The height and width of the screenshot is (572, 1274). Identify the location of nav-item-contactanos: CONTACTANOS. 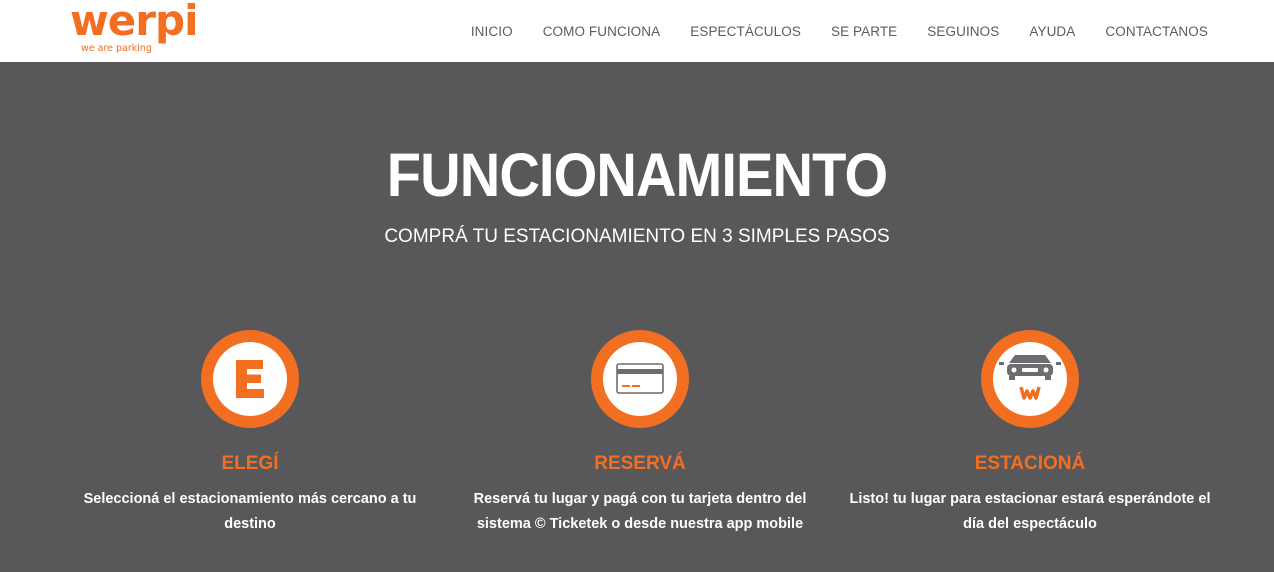
(1156, 31).